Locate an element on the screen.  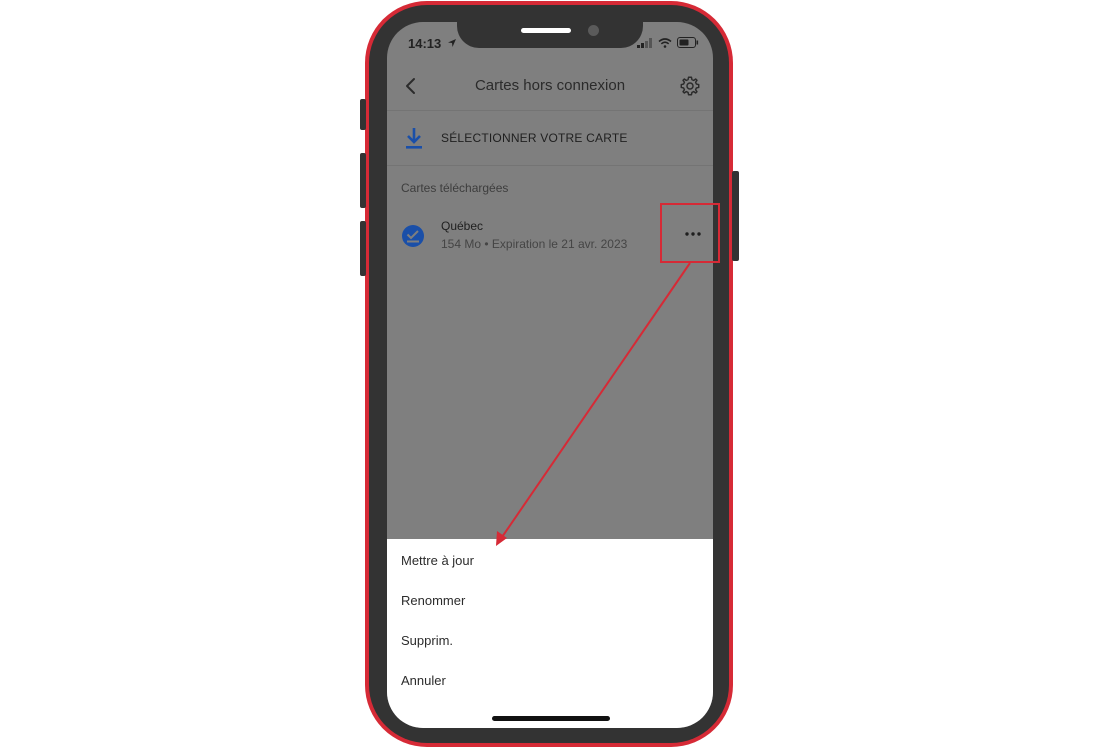
battery-icon is located at coordinates (688, 42).